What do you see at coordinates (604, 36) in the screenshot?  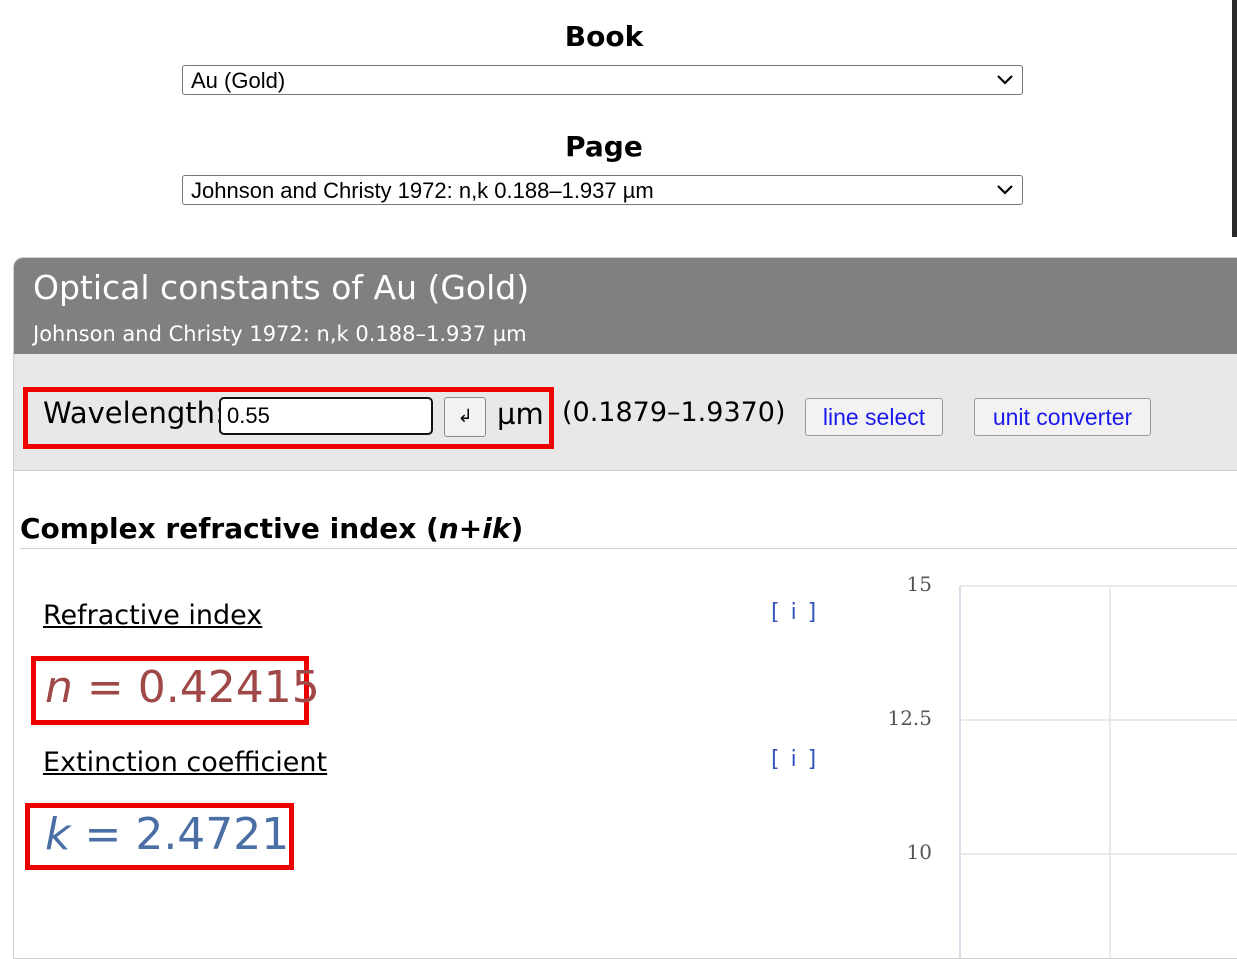 I see `book-label: Book` at bounding box center [604, 36].